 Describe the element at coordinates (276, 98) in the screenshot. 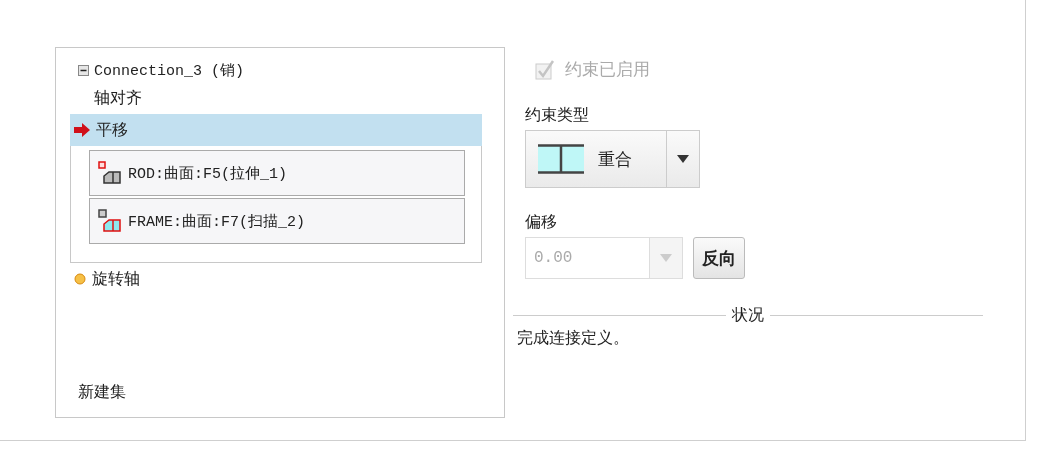

I see `tree-item: 轴对齐` at that location.